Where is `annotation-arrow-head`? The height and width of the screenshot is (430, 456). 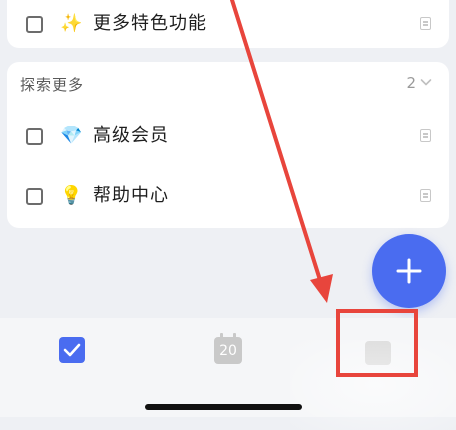
annotation-arrow-head is located at coordinates (321, 288).